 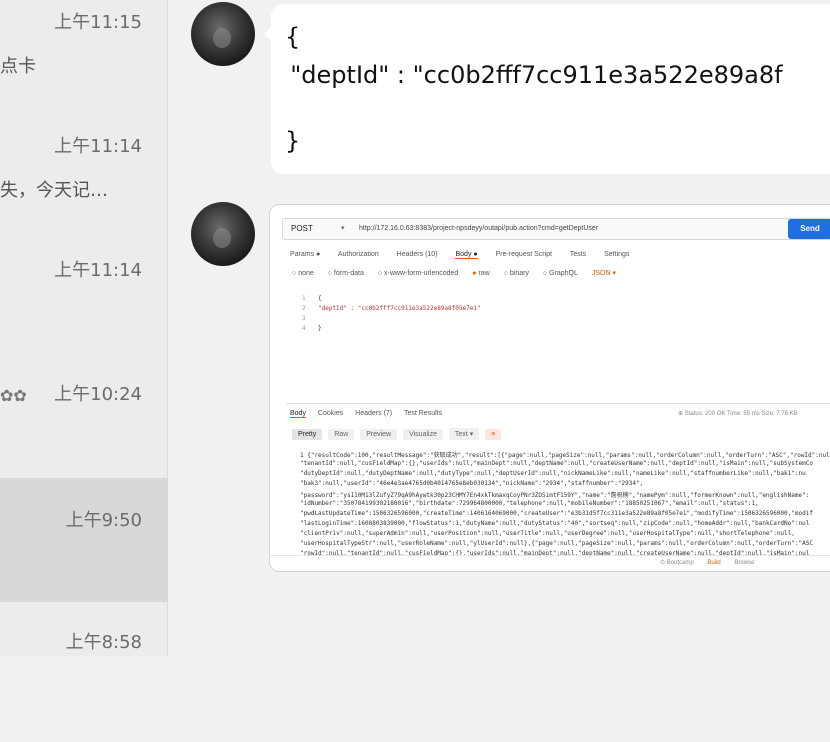 What do you see at coordinates (417, 254) in the screenshot?
I see `tab-headers: Headers (10)` at bounding box center [417, 254].